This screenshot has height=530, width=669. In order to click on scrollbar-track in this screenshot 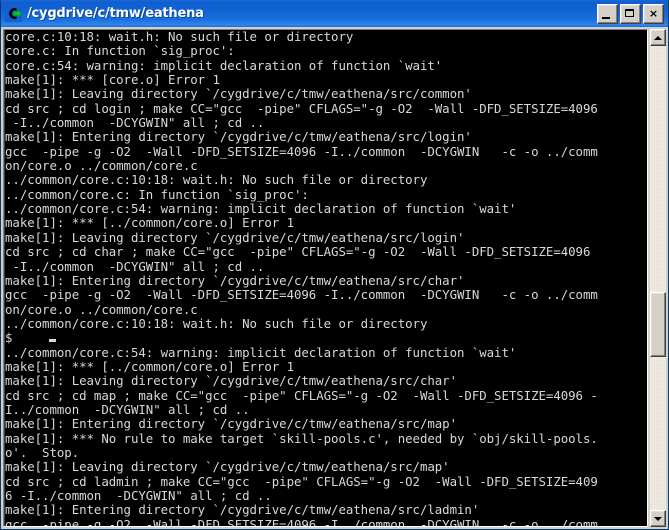, I will do `click(658, 278)`.